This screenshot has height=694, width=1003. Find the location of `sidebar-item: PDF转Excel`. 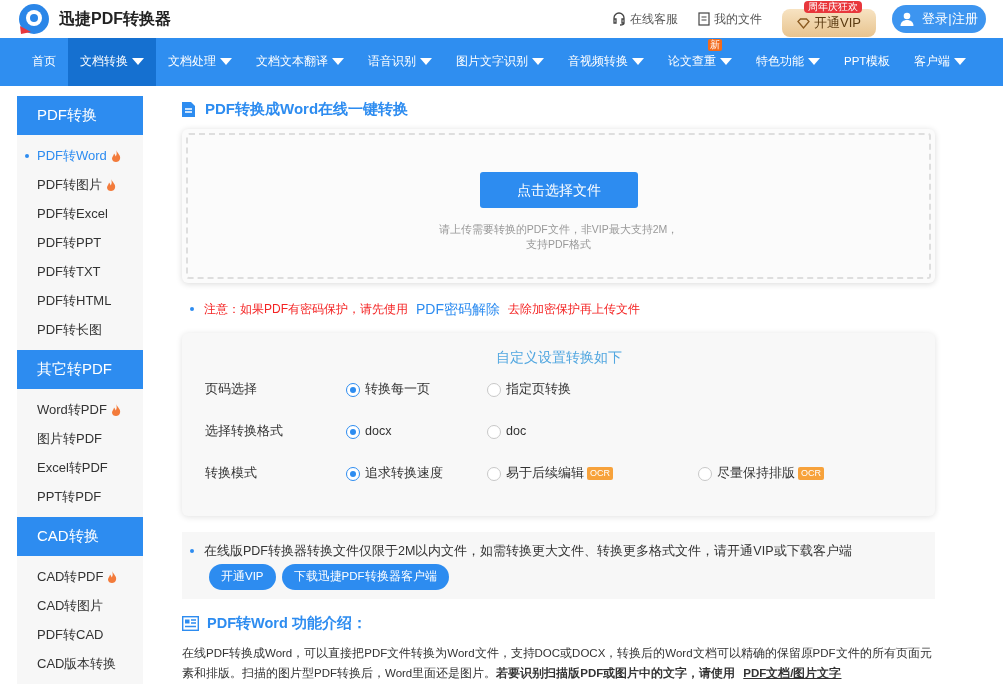

sidebar-item: PDF转Excel is located at coordinates (80, 213).